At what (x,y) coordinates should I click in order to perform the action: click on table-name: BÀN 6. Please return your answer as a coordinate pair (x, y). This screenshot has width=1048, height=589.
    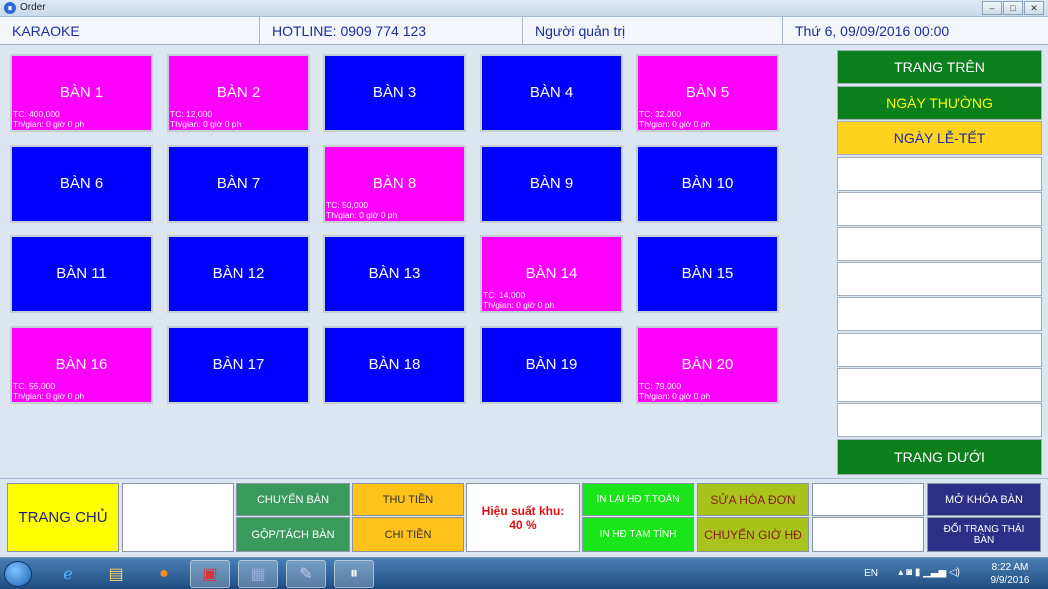
    Looking at the image, I should click on (81, 183).